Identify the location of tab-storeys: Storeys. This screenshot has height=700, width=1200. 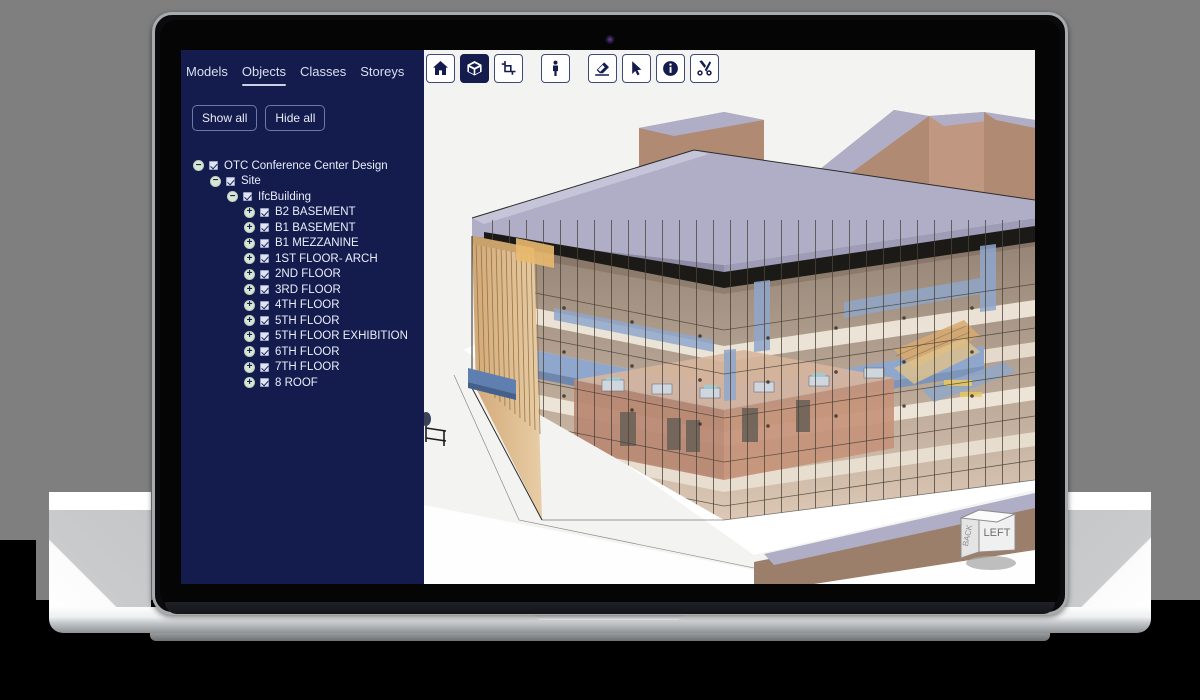
(382, 76).